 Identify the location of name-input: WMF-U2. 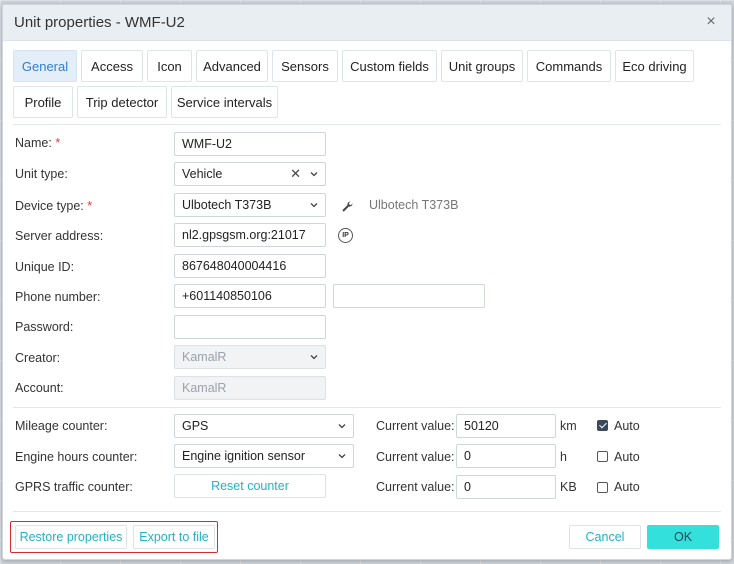
(250, 144).